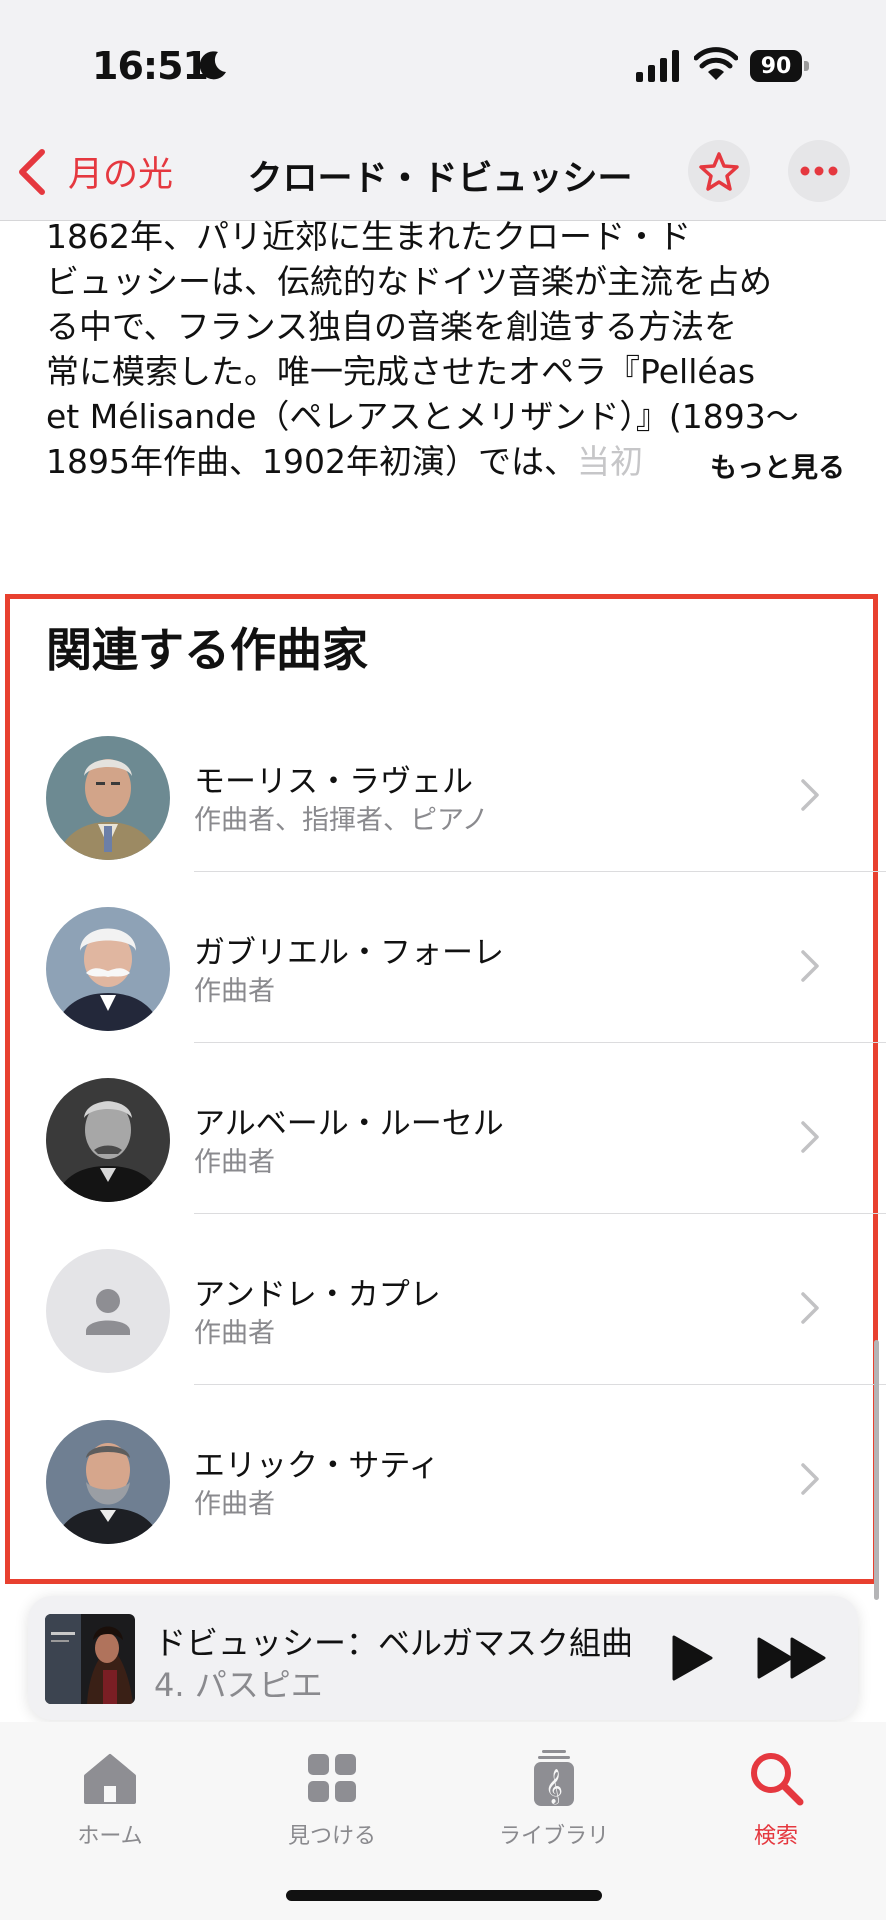 This screenshot has width=886, height=1920. What do you see at coordinates (317, 1295) in the screenshot?
I see `composer-name: アンドレ・カプレ` at bounding box center [317, 1295].